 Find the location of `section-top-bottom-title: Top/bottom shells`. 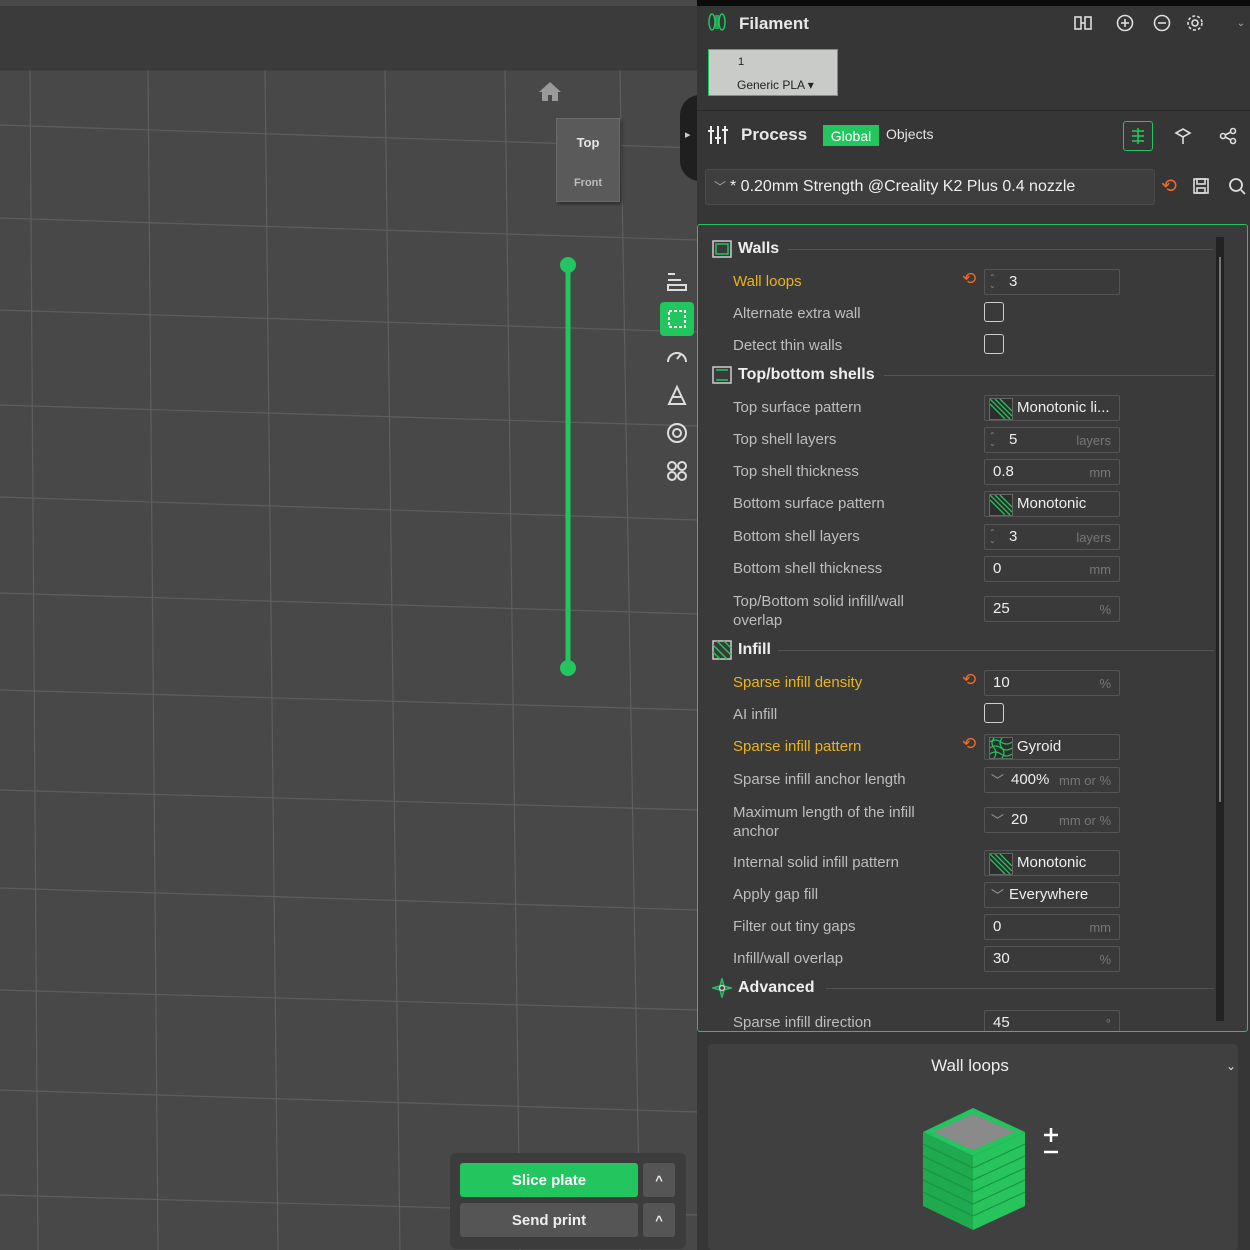

section-top-bottom-title: Top/bottom shells is located at coordinates (806, 374).